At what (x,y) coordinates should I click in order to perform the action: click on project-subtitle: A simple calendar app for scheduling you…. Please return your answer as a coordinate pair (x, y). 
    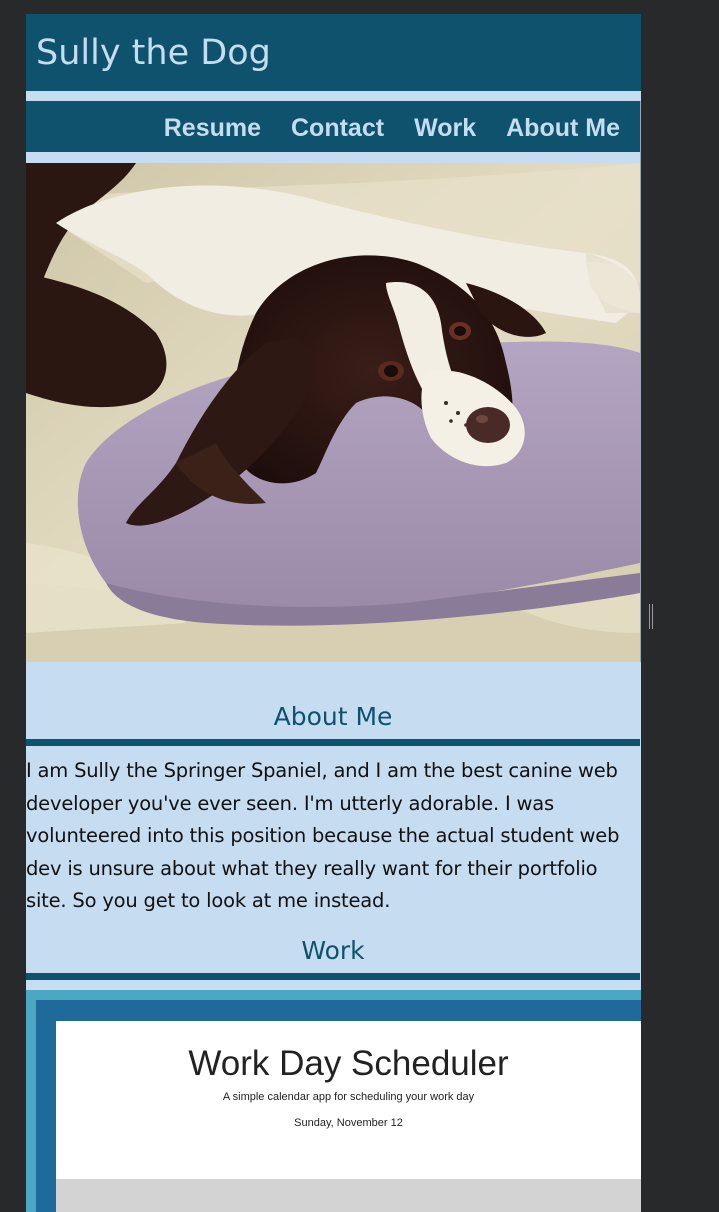
    Looking at the image, I should click on (348, 1097).